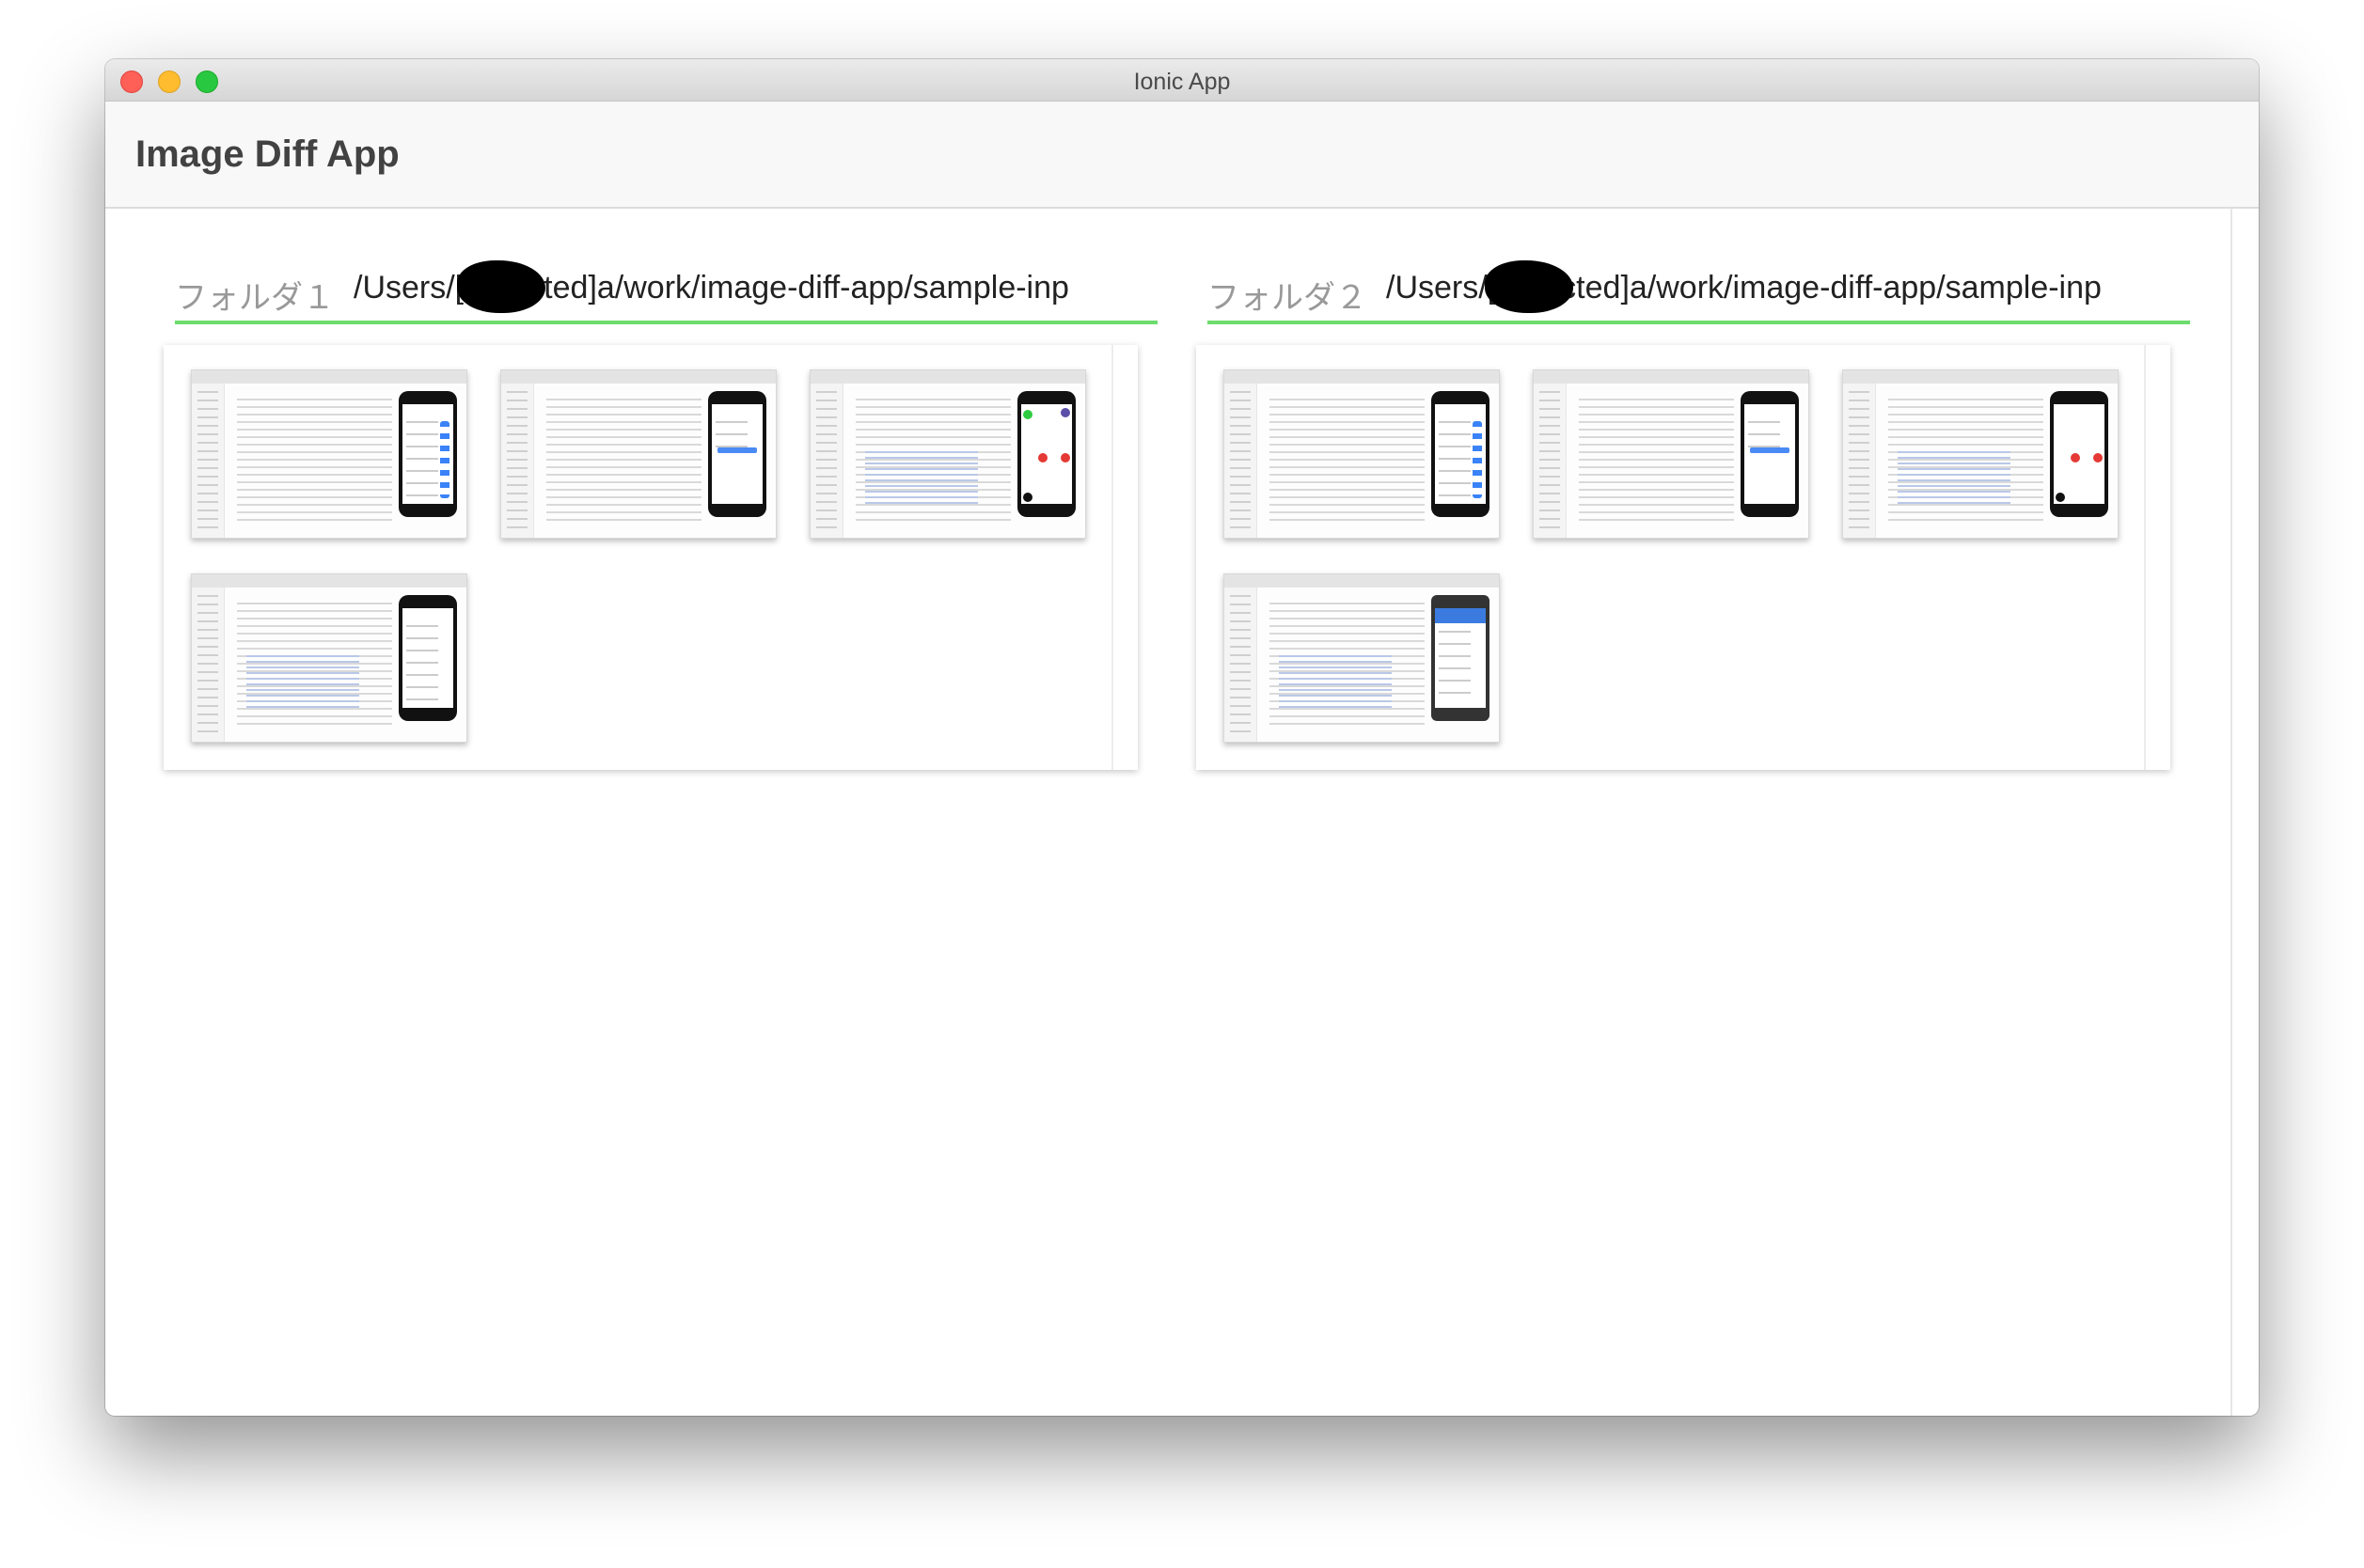  I want to click on folder-2-label: フォルダ２, so click(1287, 298).